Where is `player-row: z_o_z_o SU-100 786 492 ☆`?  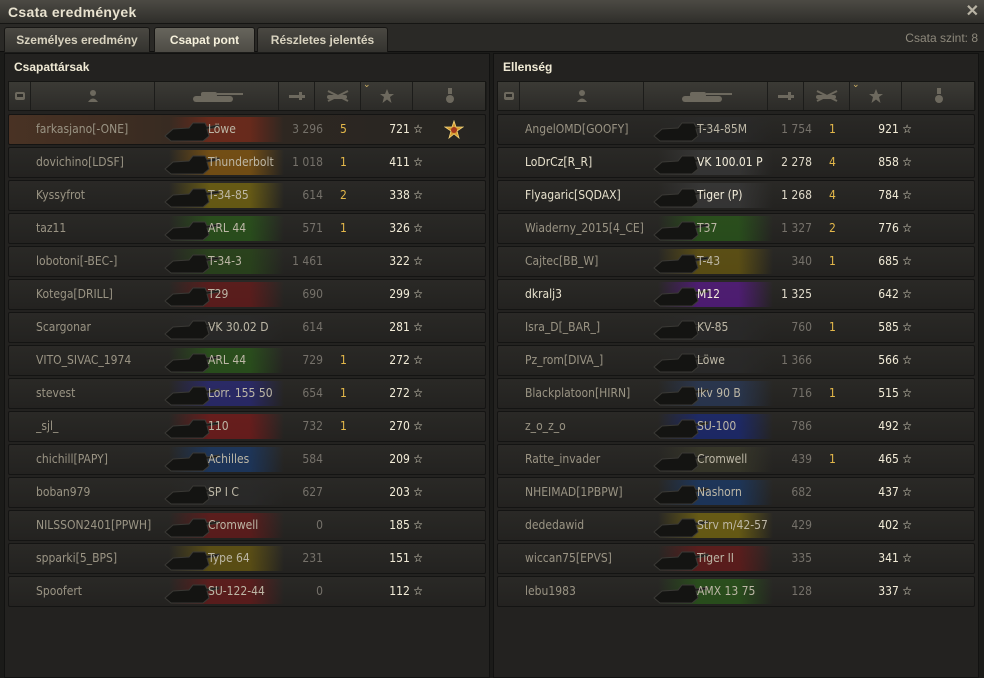
player-row: z_o_z_o SU-100 786 492 ☆ is located at coordinates (736, 426).